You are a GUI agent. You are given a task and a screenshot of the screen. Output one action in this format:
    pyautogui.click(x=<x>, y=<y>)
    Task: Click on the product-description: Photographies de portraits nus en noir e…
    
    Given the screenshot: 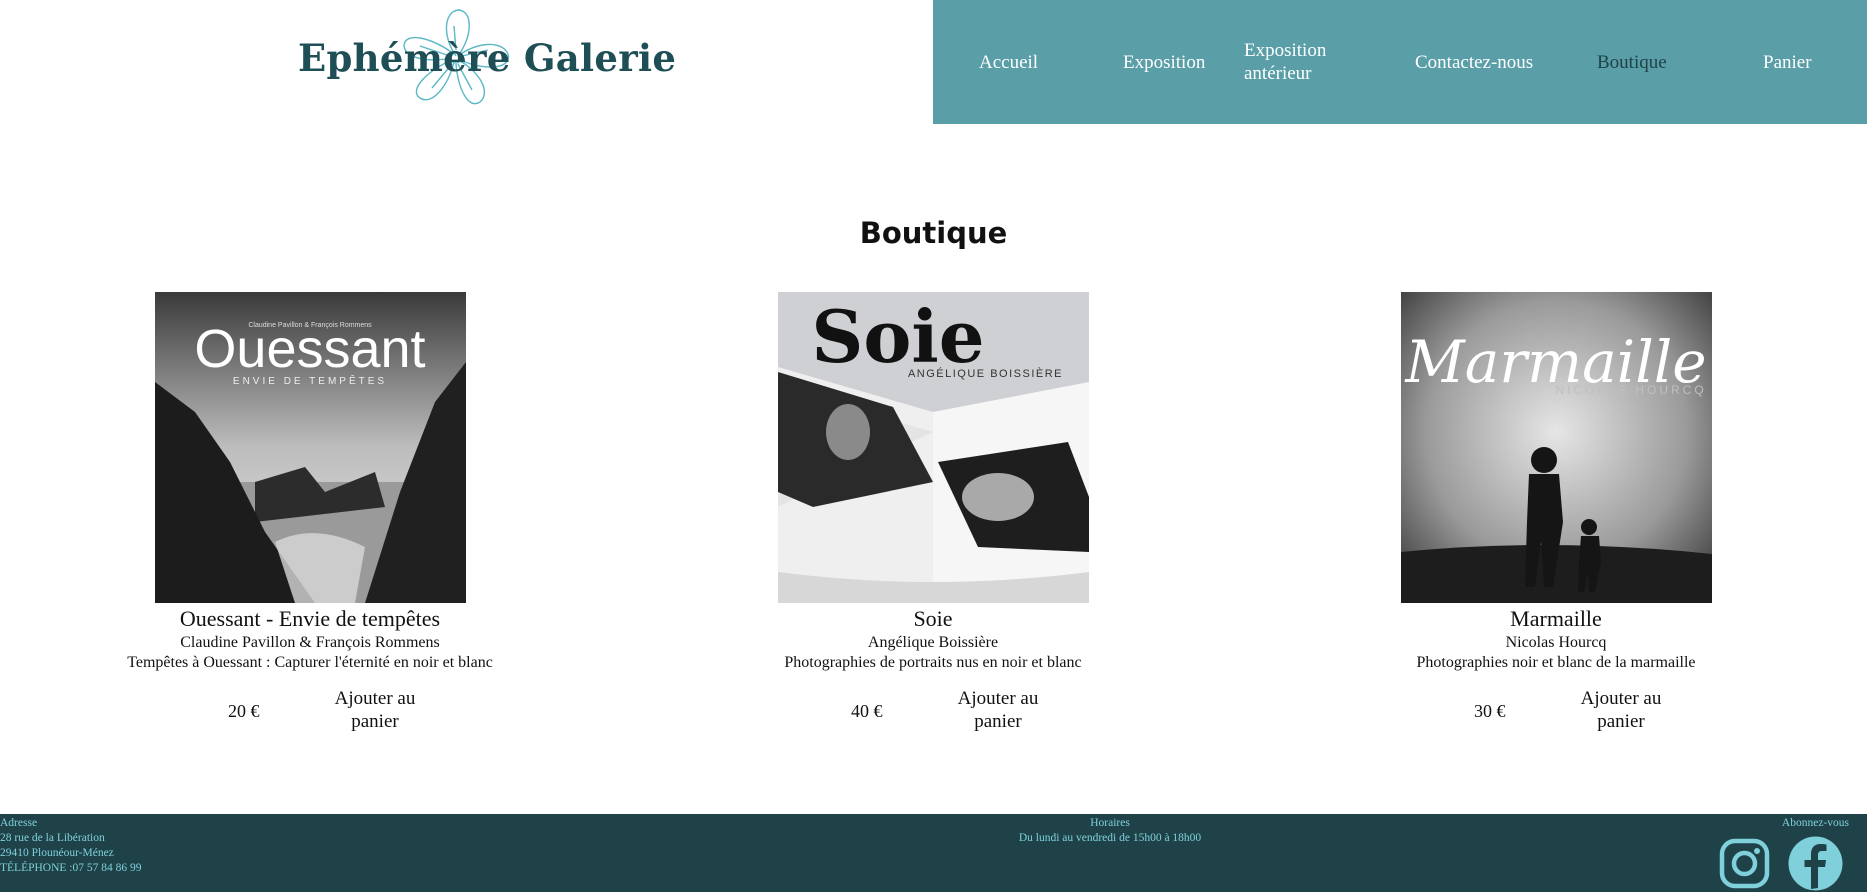 What is the action you would take?
    pyautogui.click(x=933, y=662)
    